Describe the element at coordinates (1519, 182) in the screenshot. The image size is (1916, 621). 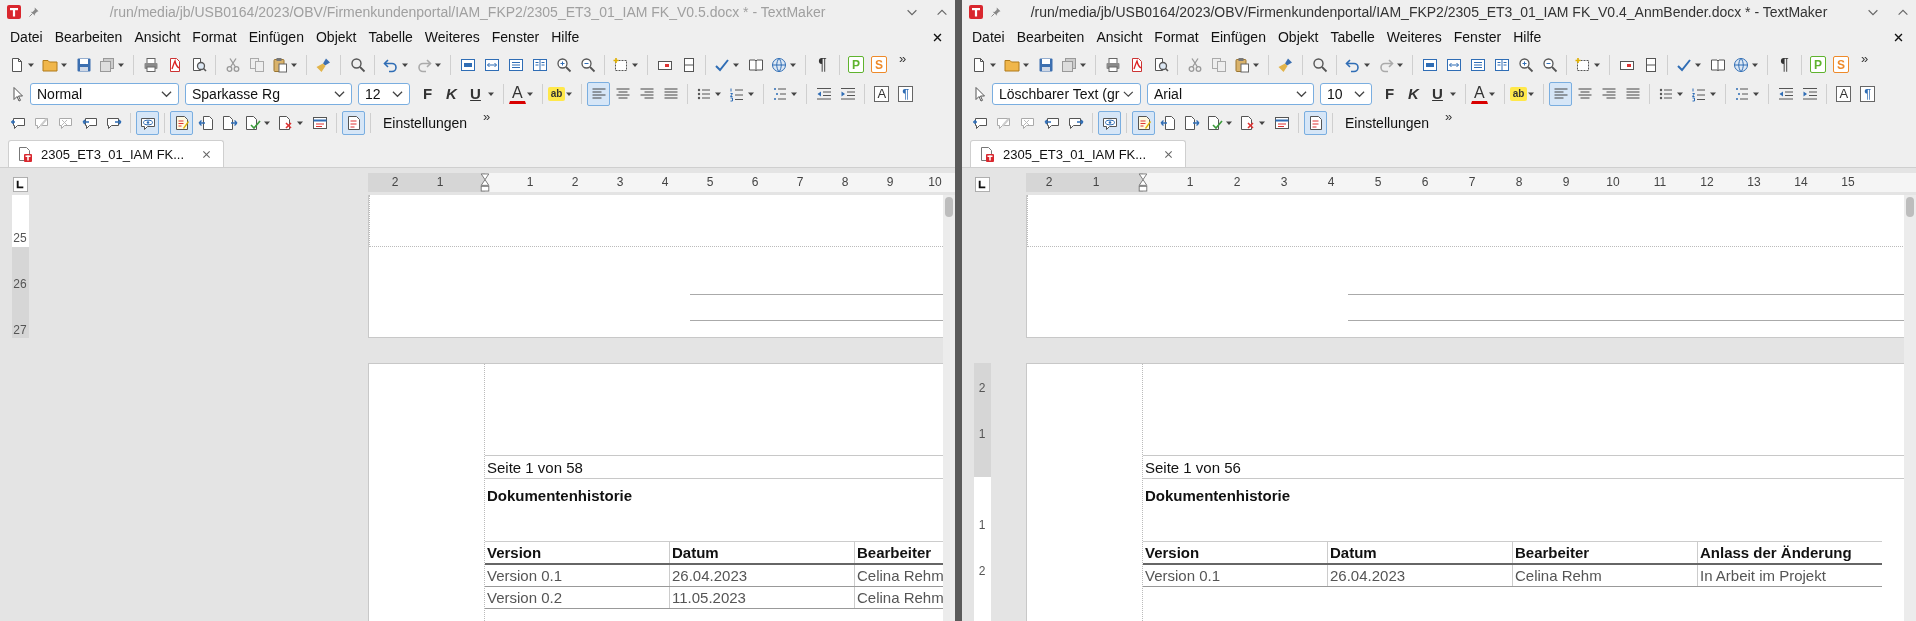
I see `ruler-label: 8` at that location.